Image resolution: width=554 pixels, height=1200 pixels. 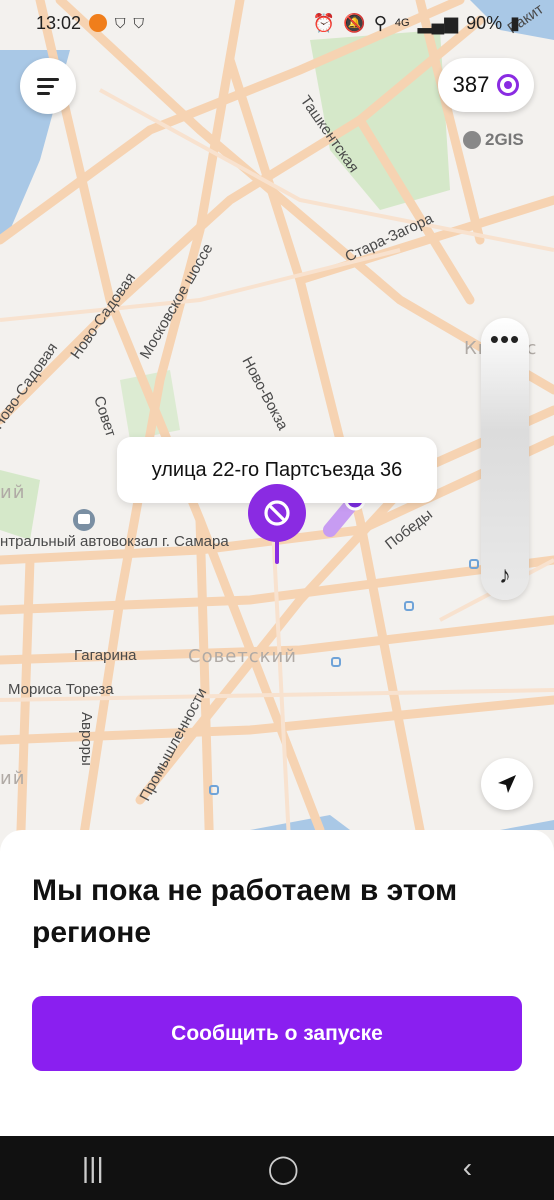 I want to click on street-label: Мориса Тореза, so click(x=61, y=689).